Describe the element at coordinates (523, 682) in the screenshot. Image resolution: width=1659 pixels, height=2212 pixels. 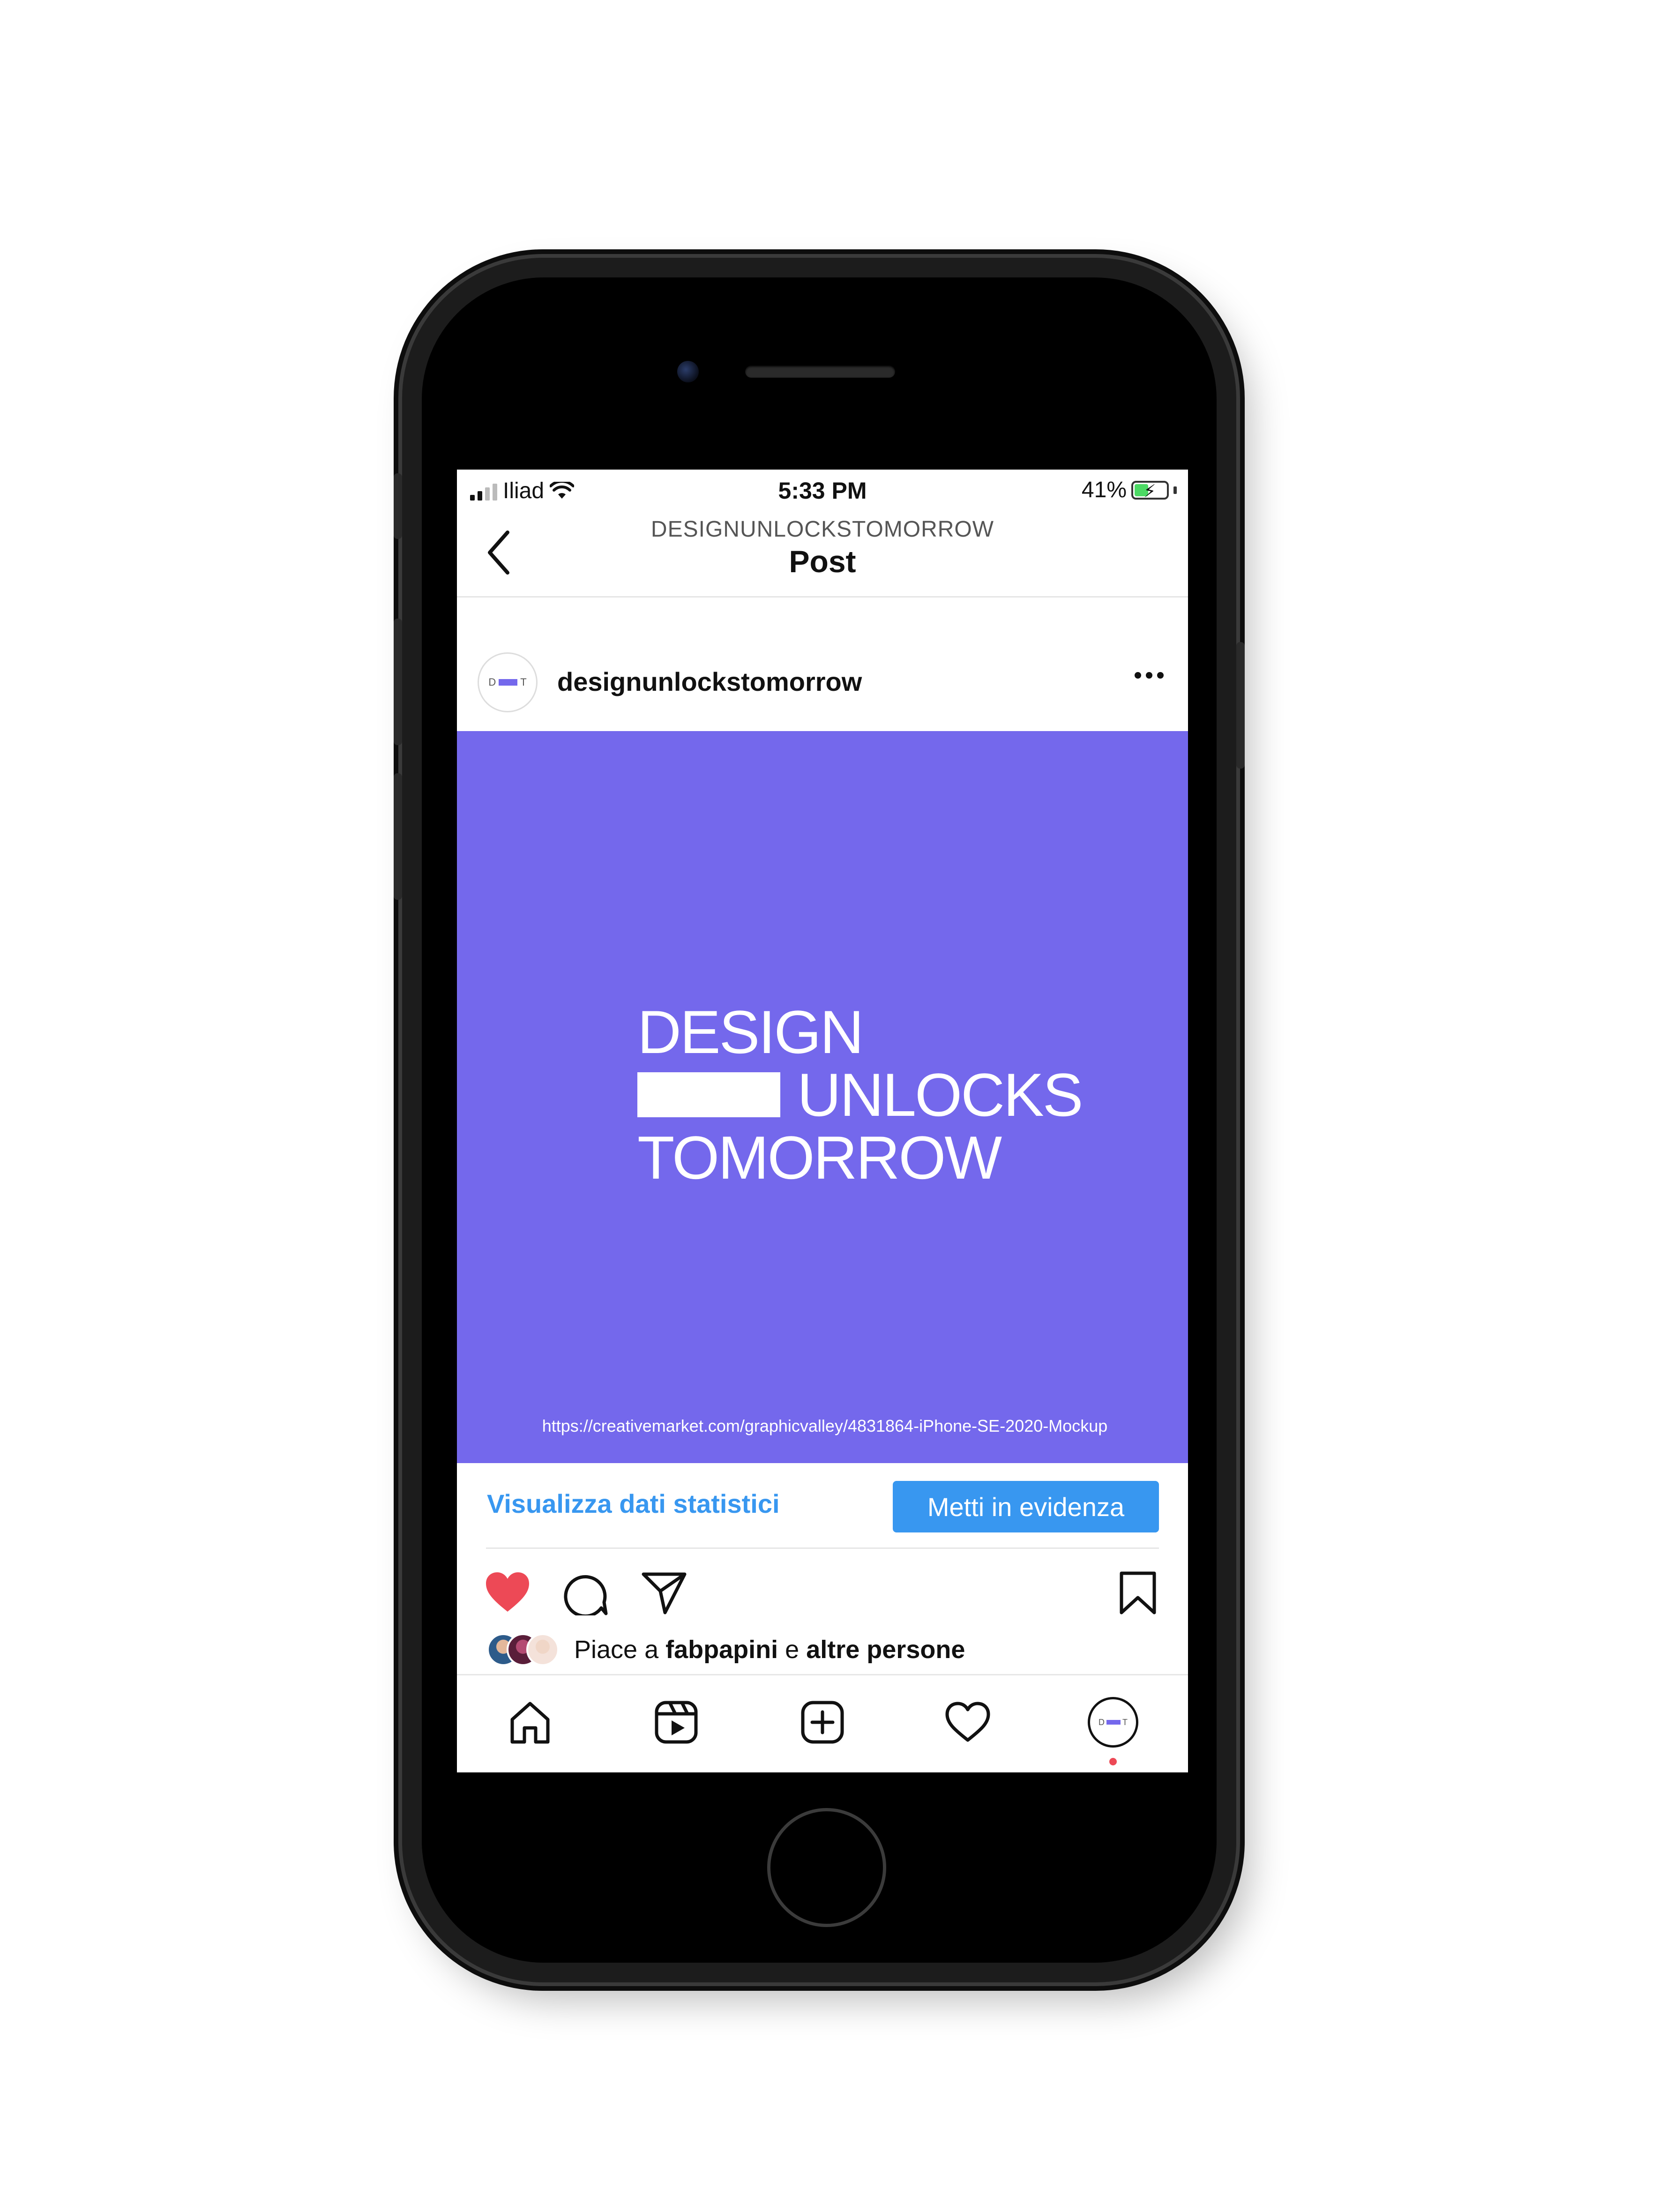
I see `avatar-letter-right: T` at that location.